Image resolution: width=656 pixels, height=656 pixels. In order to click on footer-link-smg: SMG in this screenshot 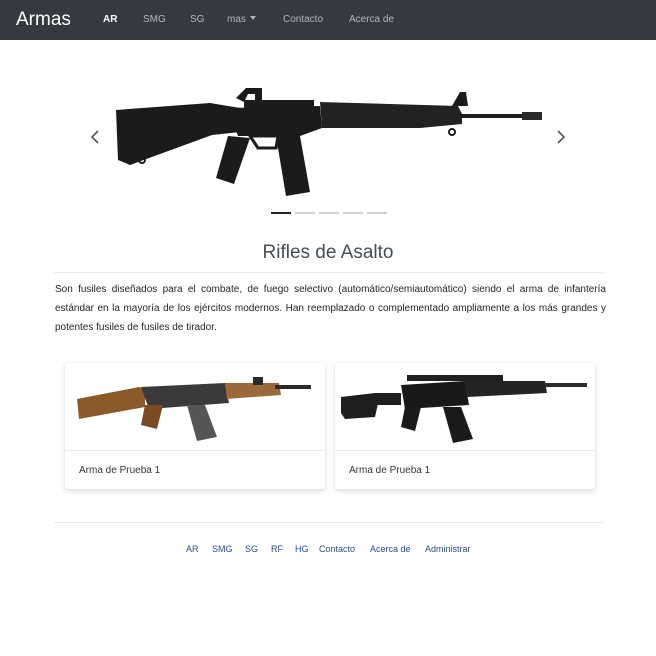, I will do `click(222, 549)`.